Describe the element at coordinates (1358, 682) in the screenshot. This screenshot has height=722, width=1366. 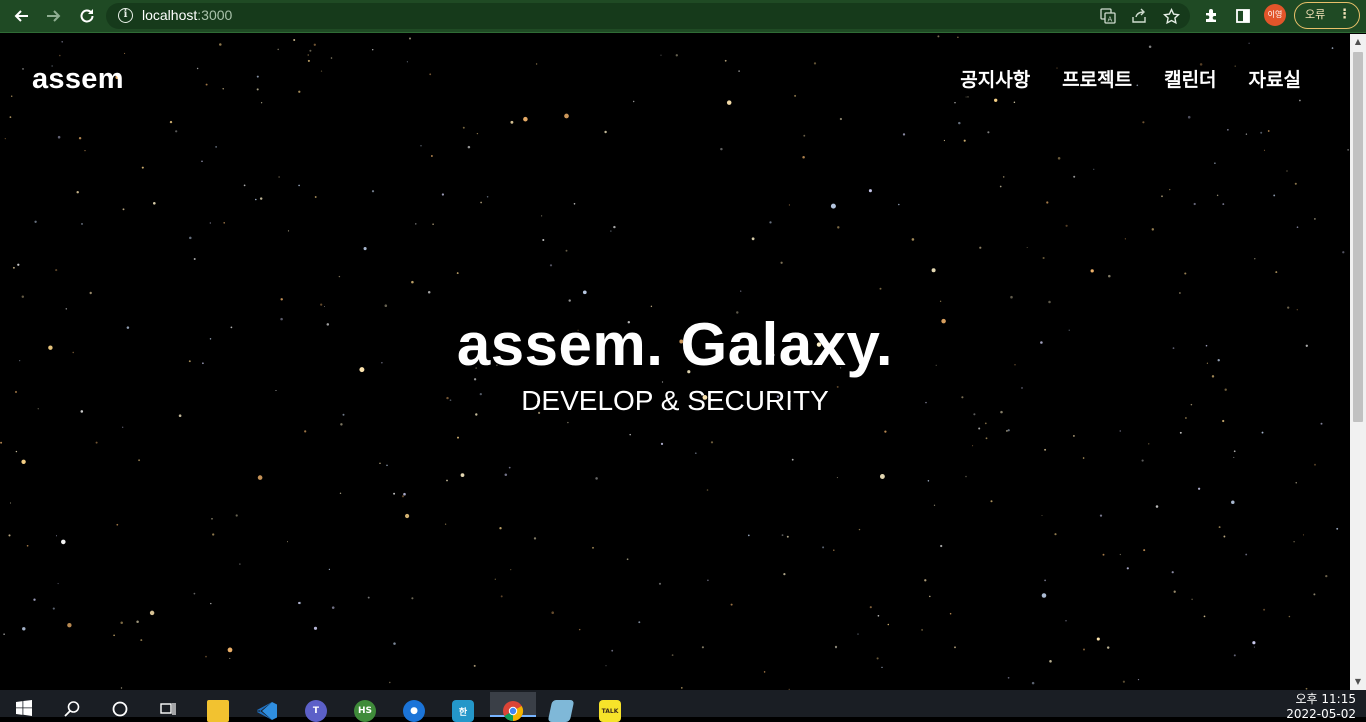
I see `scroll-down-arrow-icon: ▼` at that location.